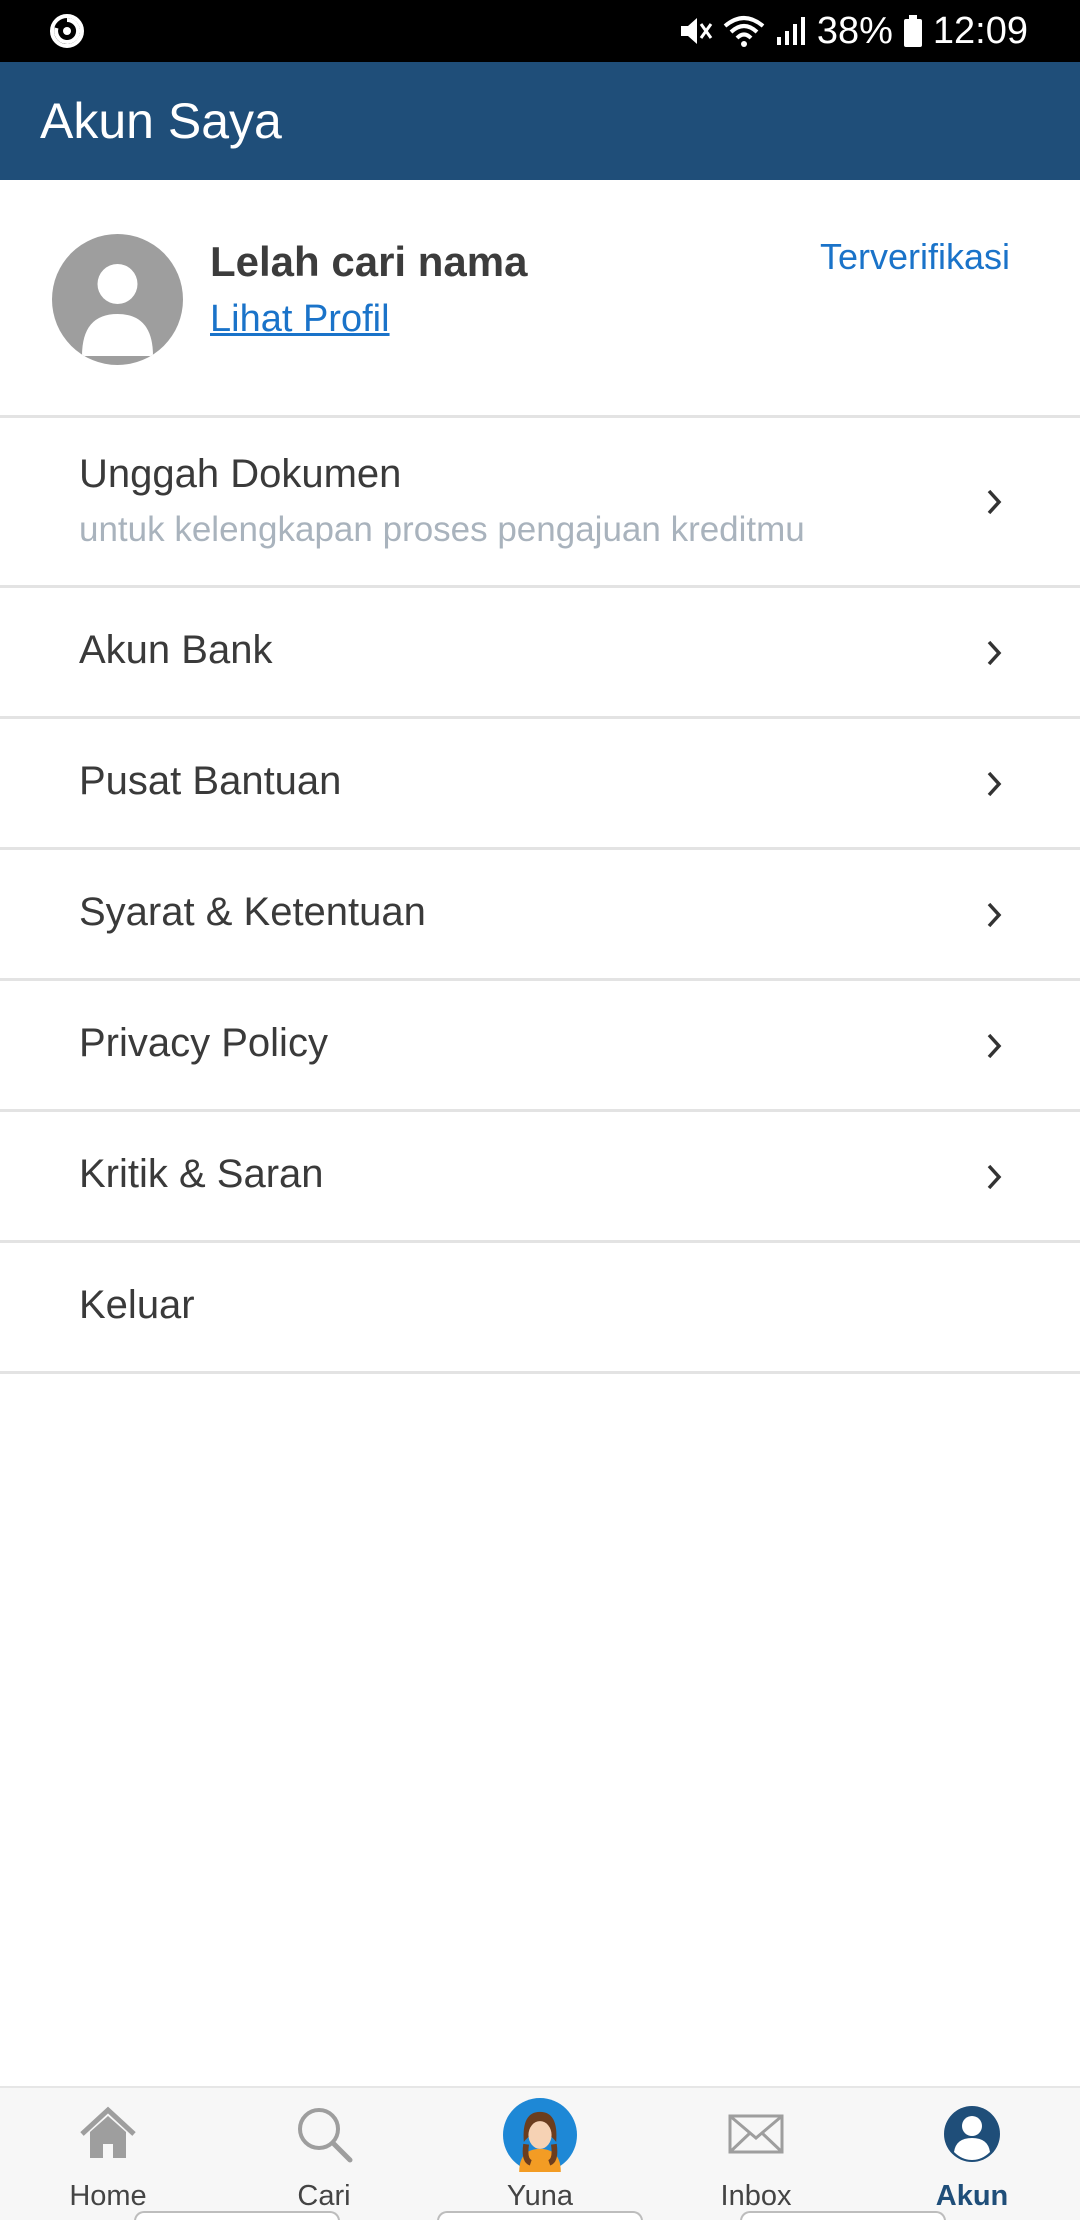 This screenshot has height=2220, width=1080. Describe the element at coordinates (324, 2196) in the screenshot. I see `nav-label: Cari` at that location.